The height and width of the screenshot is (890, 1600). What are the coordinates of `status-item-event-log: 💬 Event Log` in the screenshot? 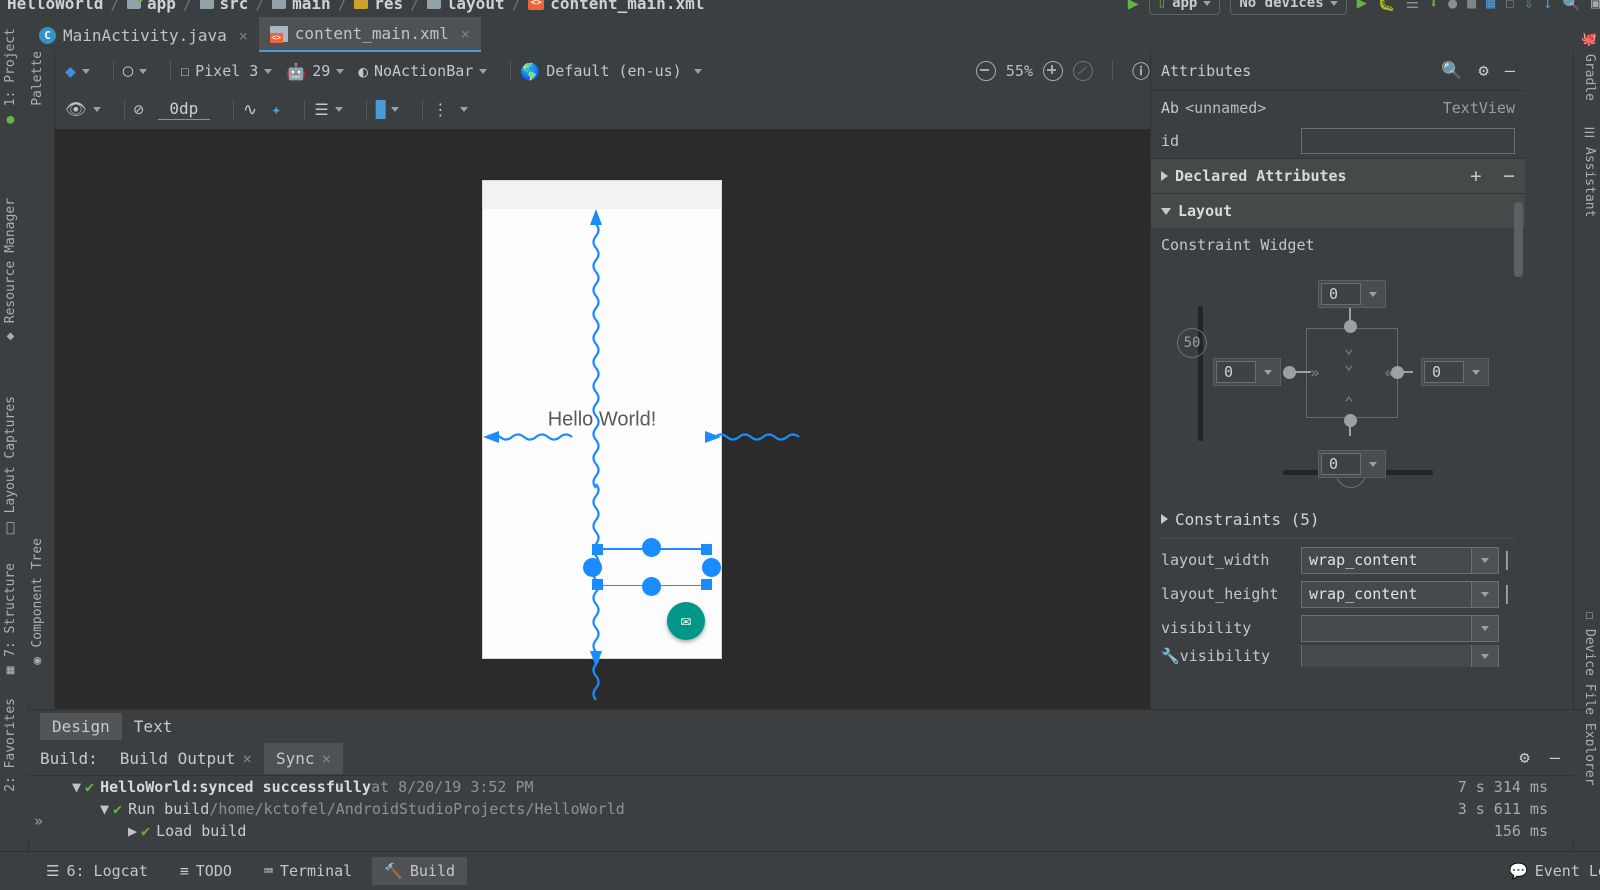 It's located at (1554, 871).